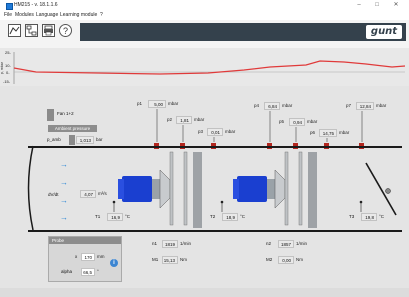 This screenshot has height=297, width=409. Describe the element at coordinates (312, 190) in the screenshot. I see `fan2-housing` at that location.